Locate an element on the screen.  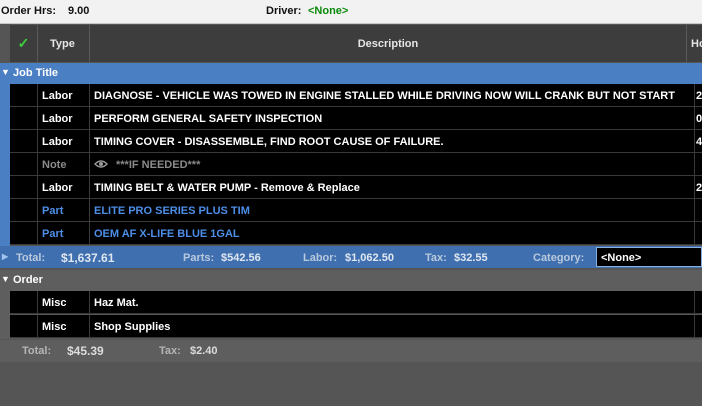
row-description: PERFORM GENERAL SAFETY INSPECTION is located at coordinates (392, 118).